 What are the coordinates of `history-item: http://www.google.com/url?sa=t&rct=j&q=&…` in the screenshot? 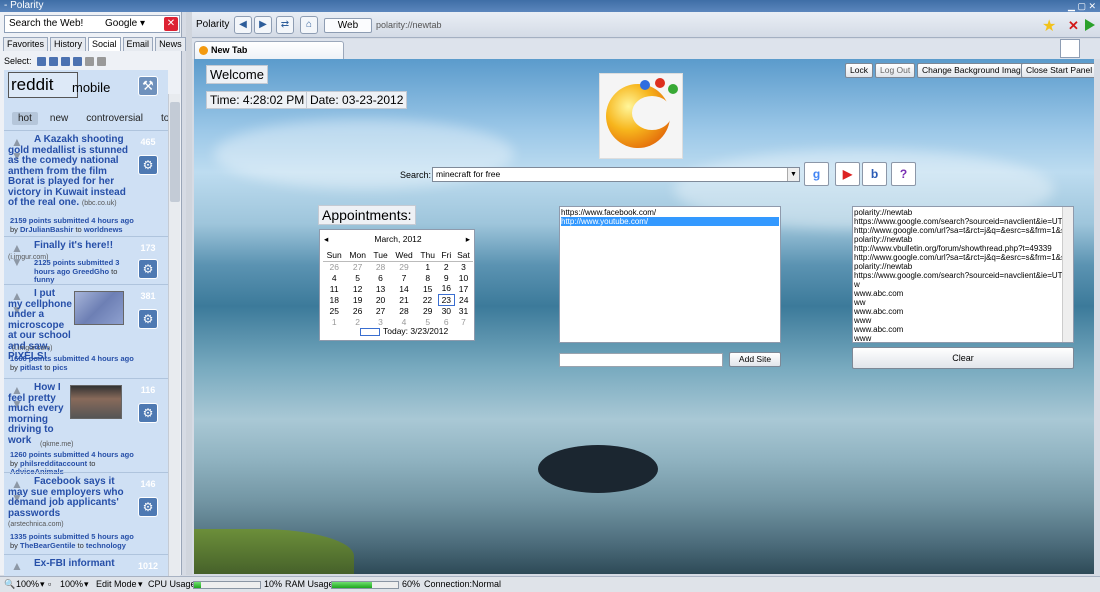 It's located at (963, 257).